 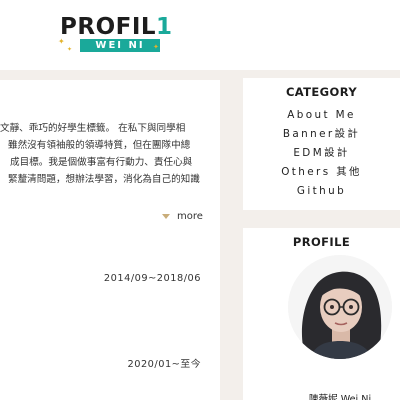 I want to click on logo-title: PROFIL1, so click(x=116, y=27).